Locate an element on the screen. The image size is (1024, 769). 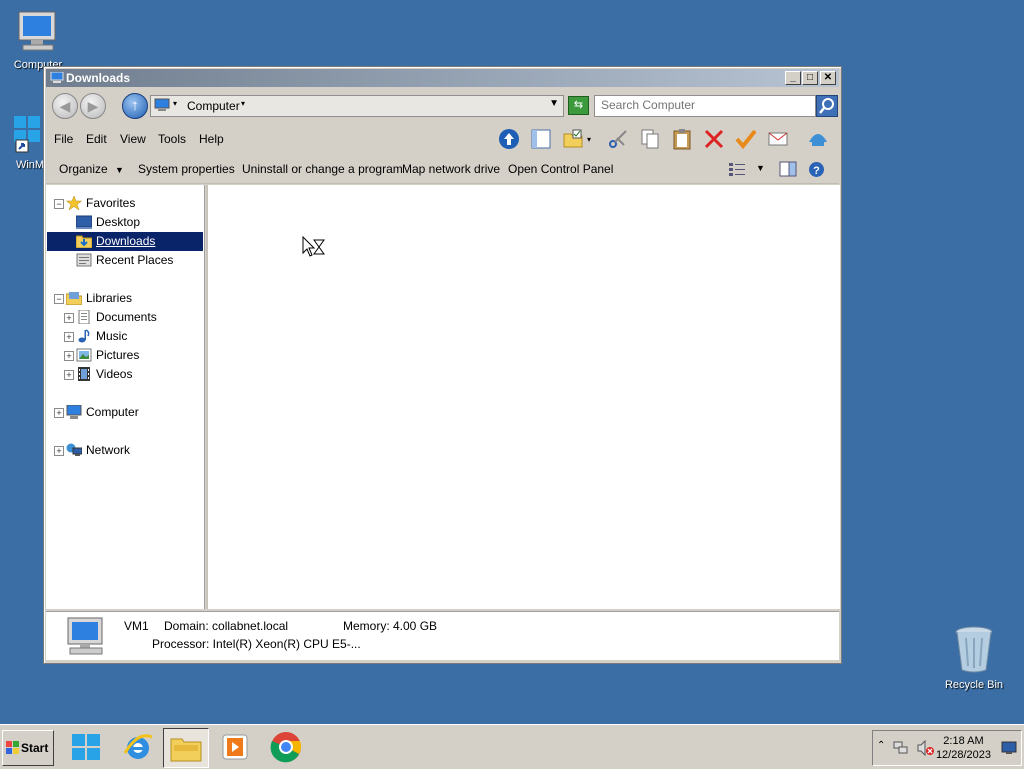
start-button: Start is located at coordinates (28, 748).